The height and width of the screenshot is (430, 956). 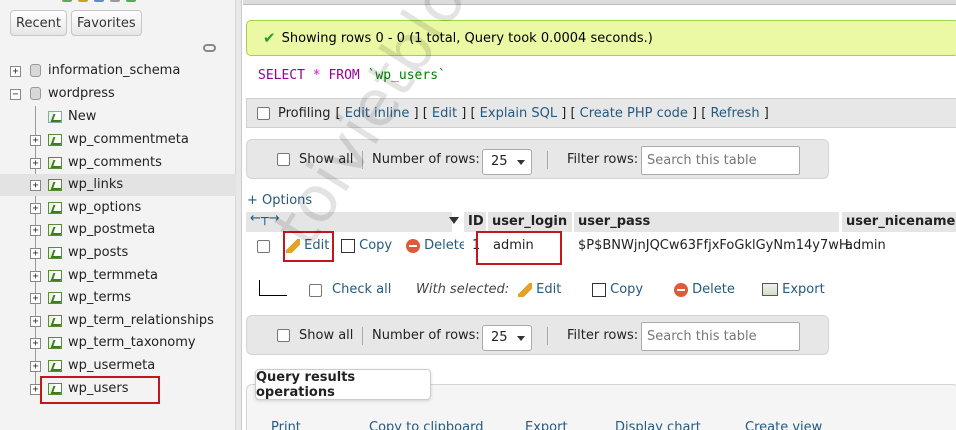 I want to click on tree-item-information-schema: + information_schema, so click(x=118, y=71).